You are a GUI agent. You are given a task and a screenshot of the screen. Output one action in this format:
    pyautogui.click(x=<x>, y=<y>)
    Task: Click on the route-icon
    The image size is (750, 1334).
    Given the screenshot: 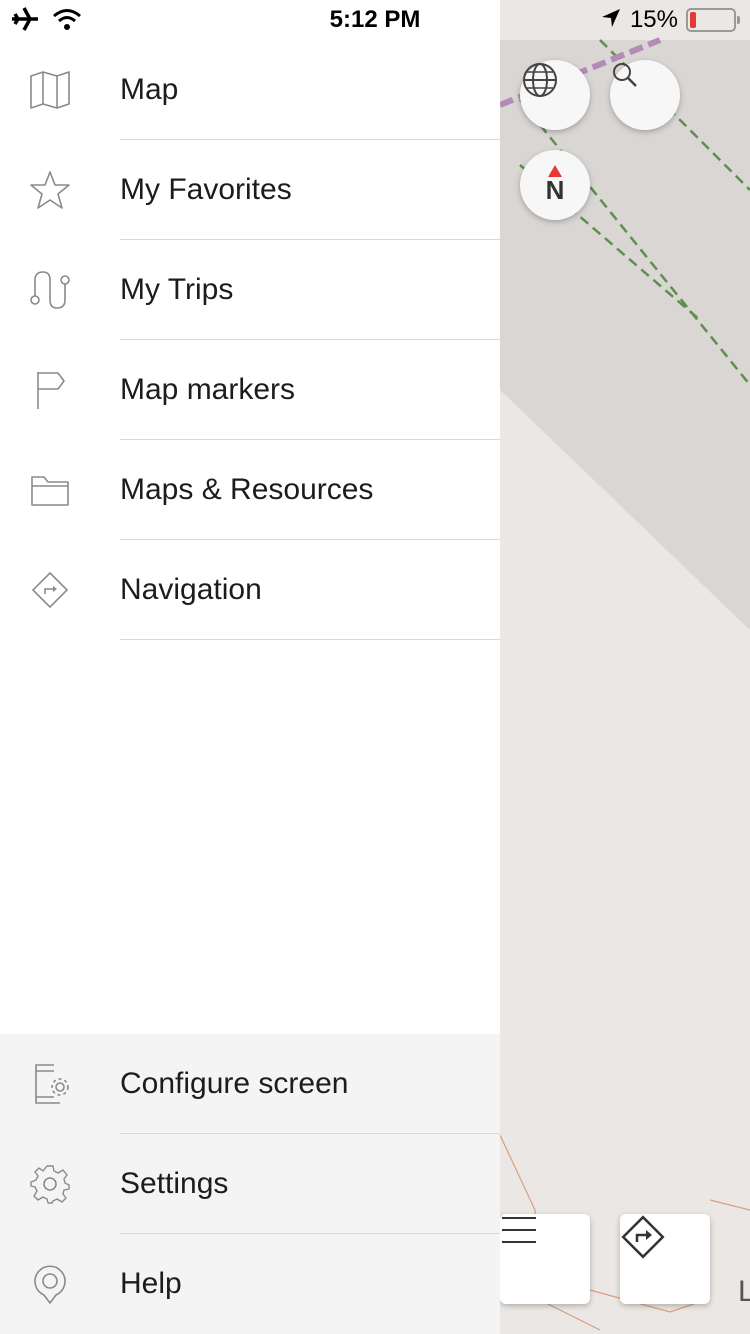 What is the action you would take?
    pyautogui.click(x=50, y=290)
    